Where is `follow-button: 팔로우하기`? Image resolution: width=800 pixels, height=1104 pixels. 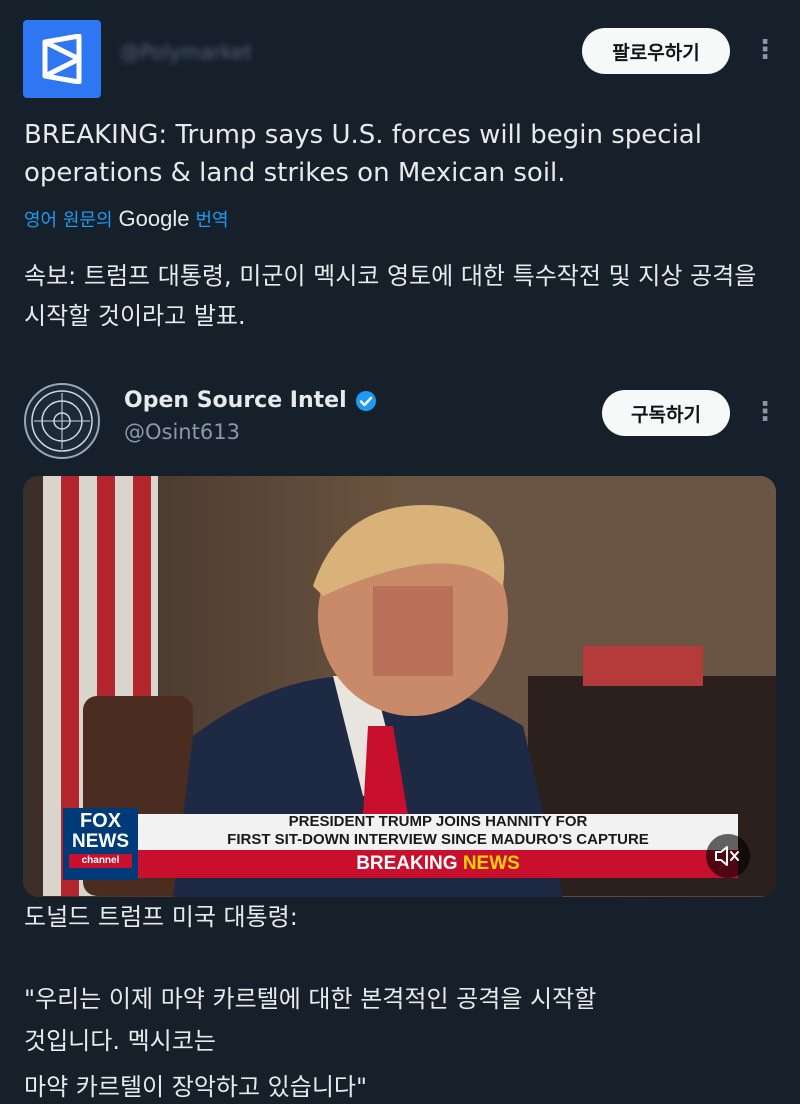
follow-button: 팔로우하기 is located at coordinates (656, 51).